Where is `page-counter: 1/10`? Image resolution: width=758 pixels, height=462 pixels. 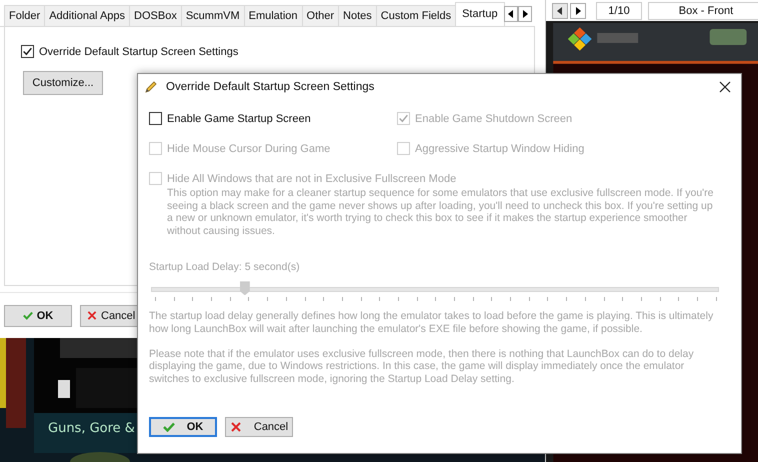 page-counter: 1/10 is located at coordinates (619, 11).